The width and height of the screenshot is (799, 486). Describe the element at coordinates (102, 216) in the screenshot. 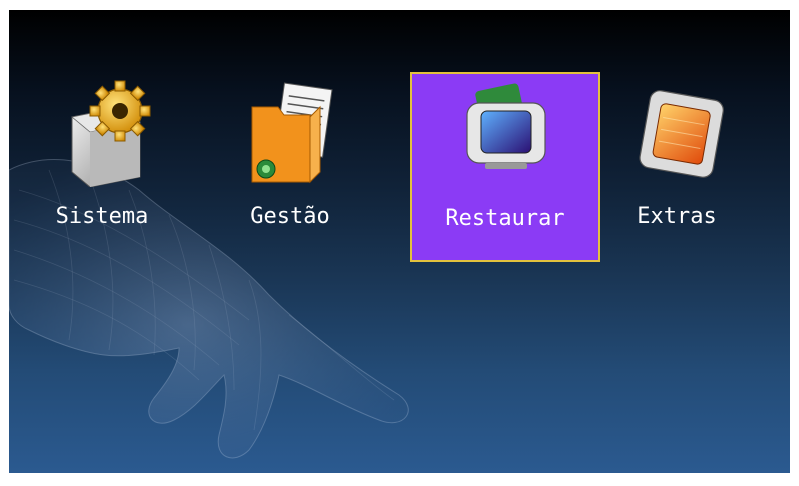

I see `menu-item-label: Sistema` at that location.